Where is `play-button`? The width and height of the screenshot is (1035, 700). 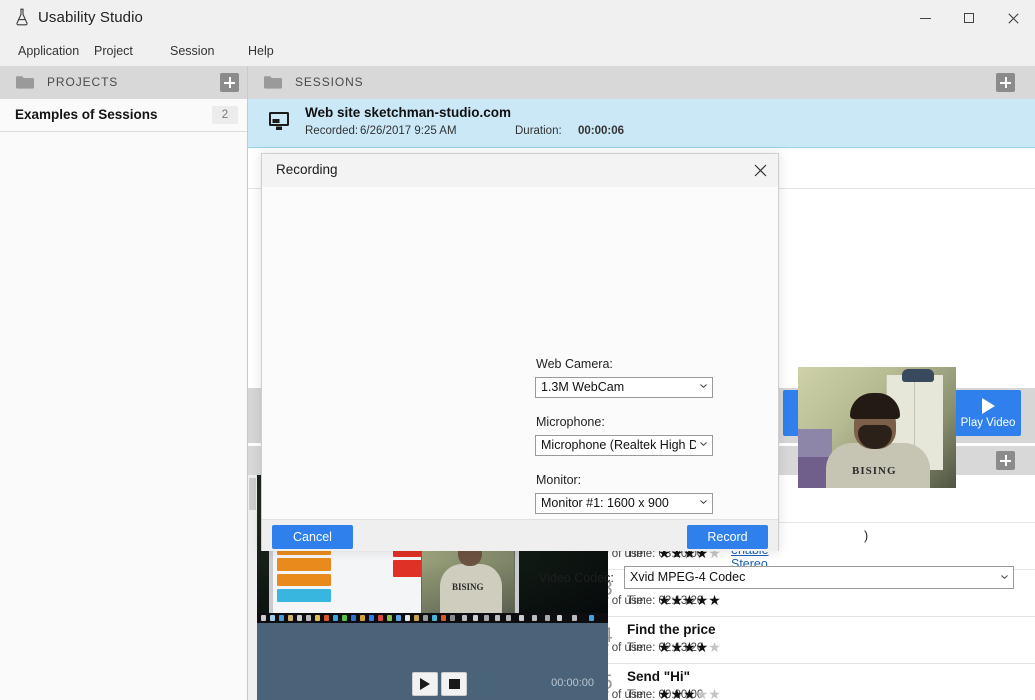 play-button is located at coordinates (425, 684).